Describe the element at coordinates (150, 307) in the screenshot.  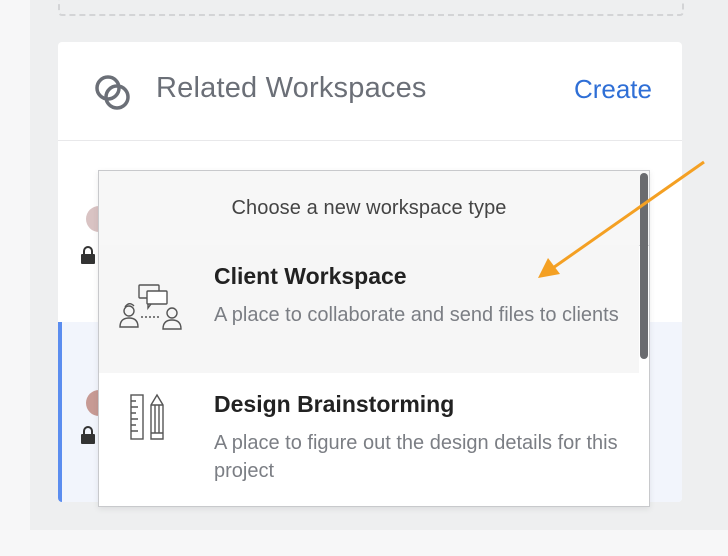
I see `chat-people-icon` at that location.